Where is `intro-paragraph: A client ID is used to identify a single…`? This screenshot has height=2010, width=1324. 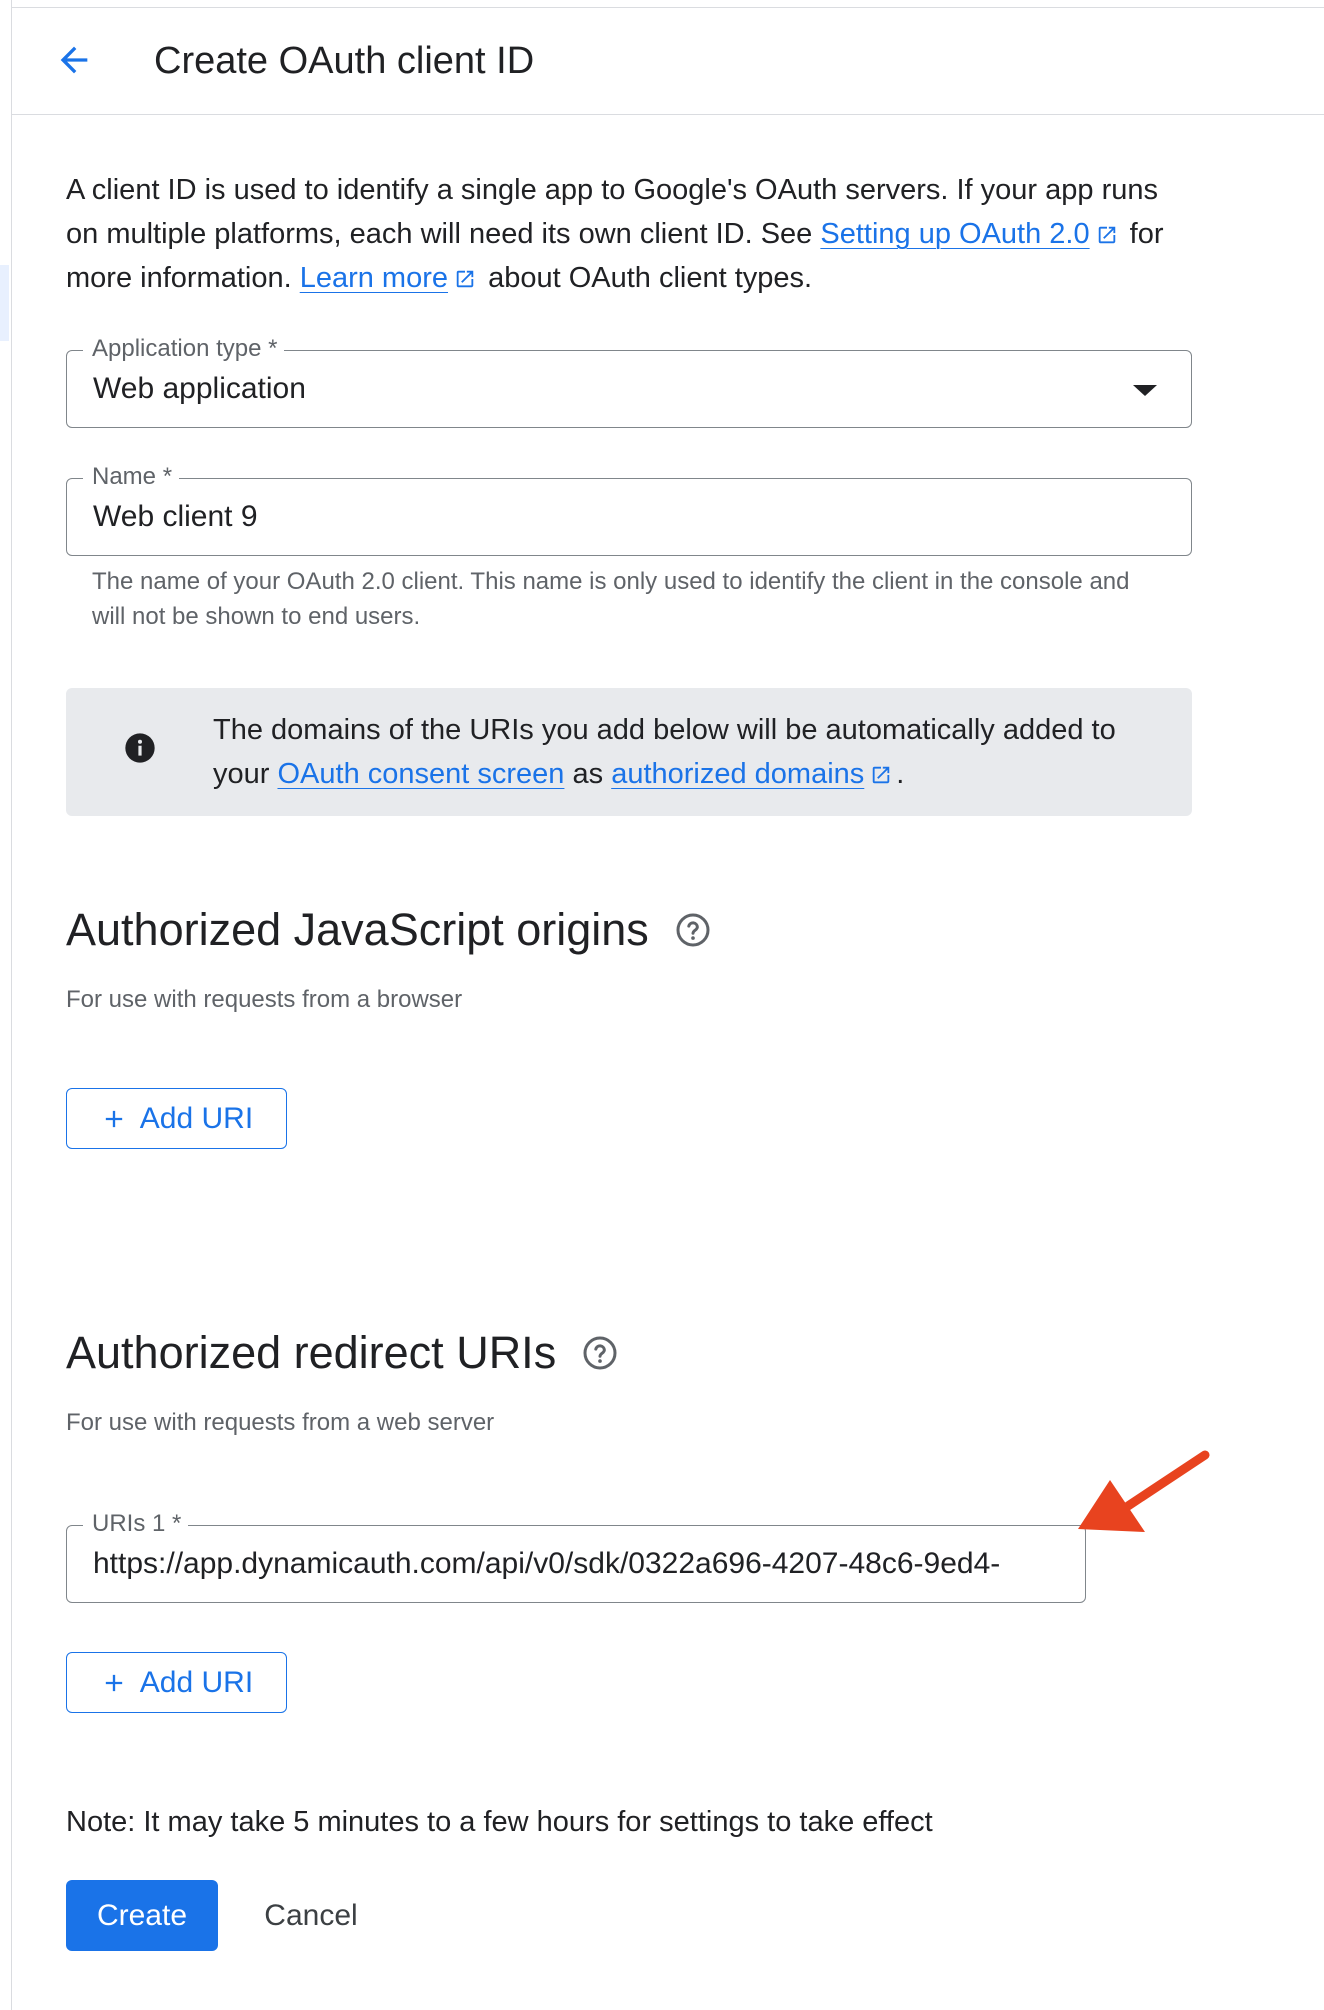 intro-paragraph: A client ID is used to identify a single… is located at coordinates (631, 234).